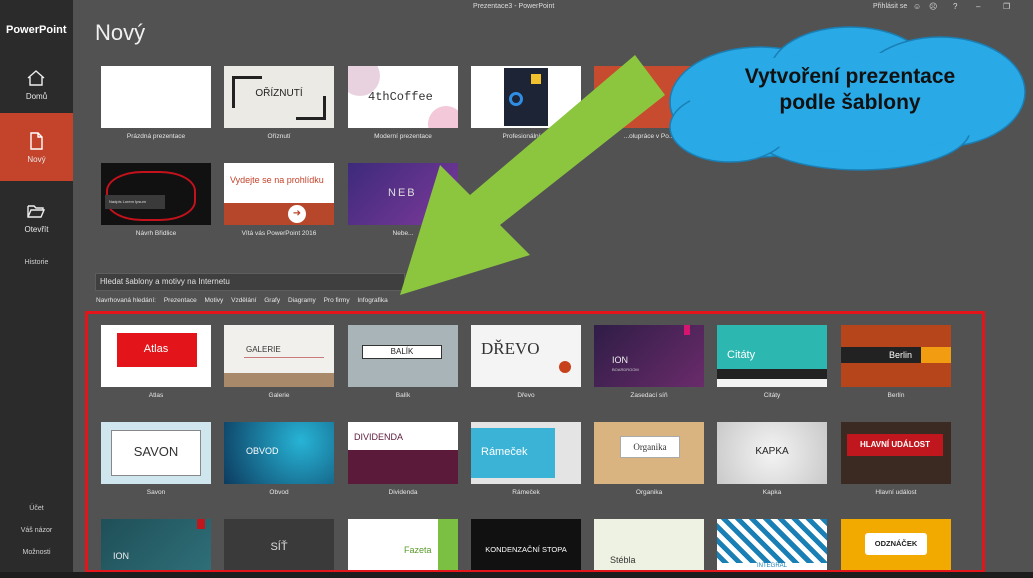 The height and width of the screenshot is (578, 1033). I want to click on folder-open-icon, so click(36, 211).